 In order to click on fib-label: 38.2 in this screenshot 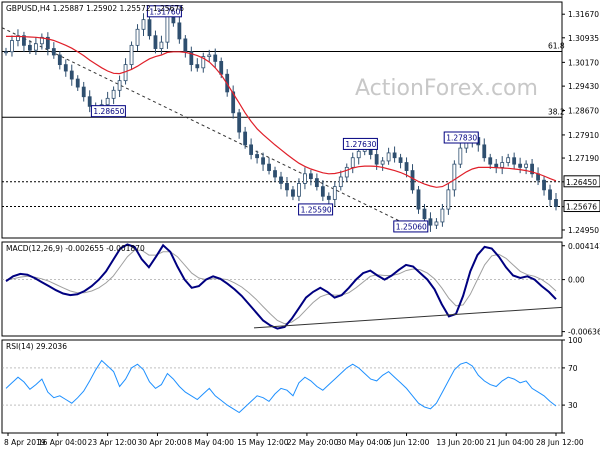, I will do `click(556, 111)`.